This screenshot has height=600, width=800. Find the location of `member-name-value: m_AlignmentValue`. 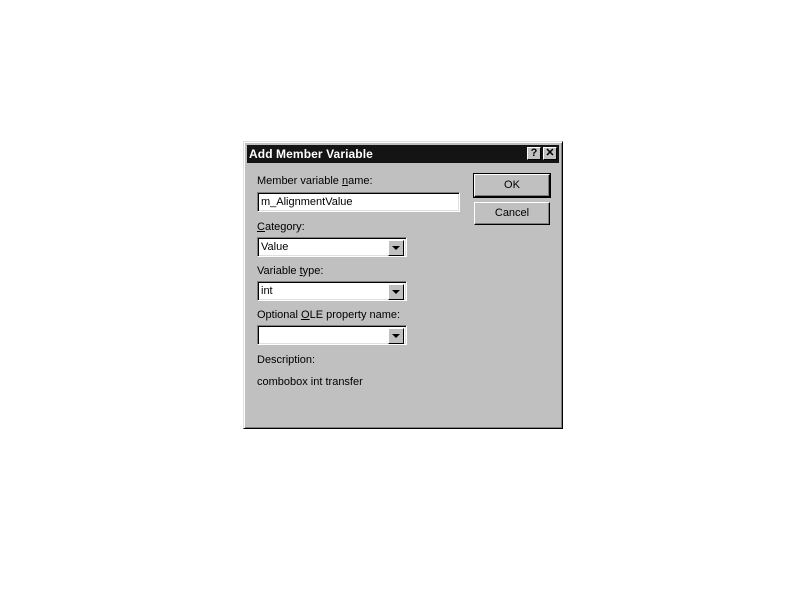

member-name-value: m_AlignmentValue is located at coordinates (307, 202).